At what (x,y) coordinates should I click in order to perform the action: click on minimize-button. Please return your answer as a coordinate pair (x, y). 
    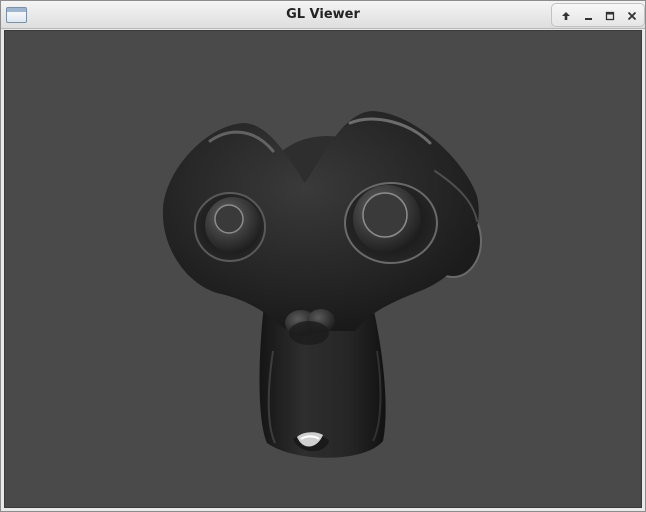
    Looking at the image, I should click on (588, 16).